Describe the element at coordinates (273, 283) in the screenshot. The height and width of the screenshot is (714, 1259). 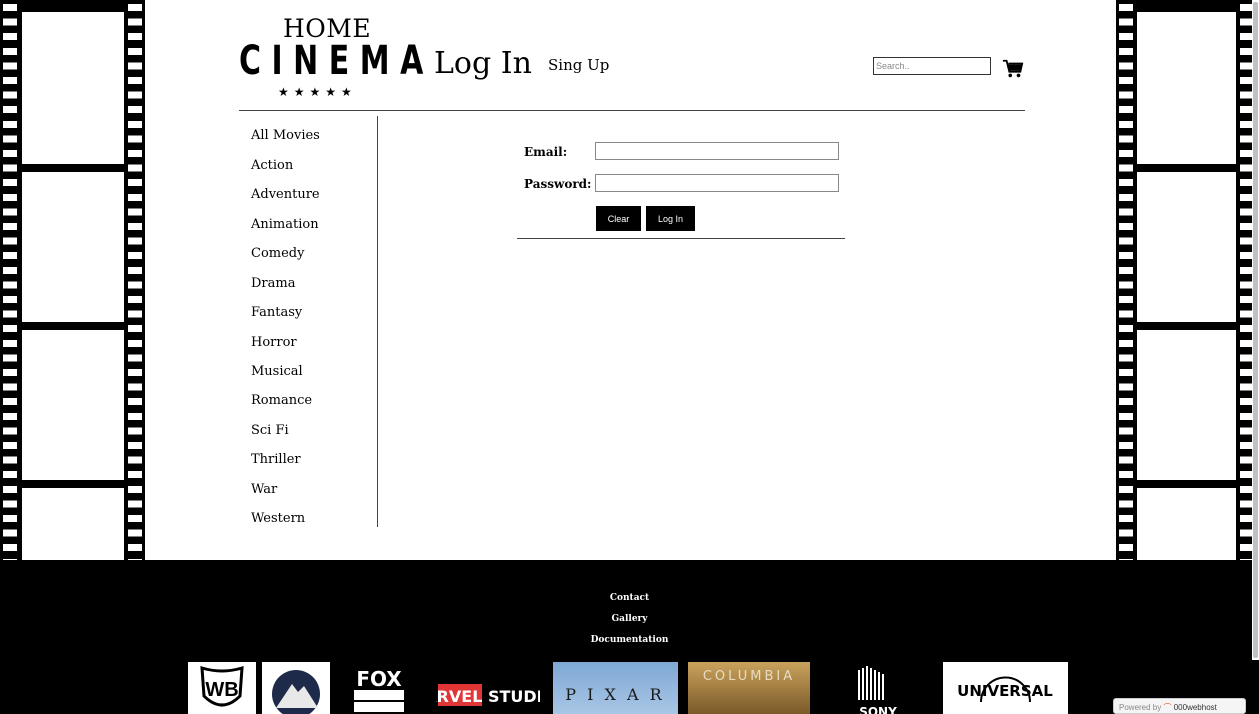
I see `category-drama: Drama` at that location.